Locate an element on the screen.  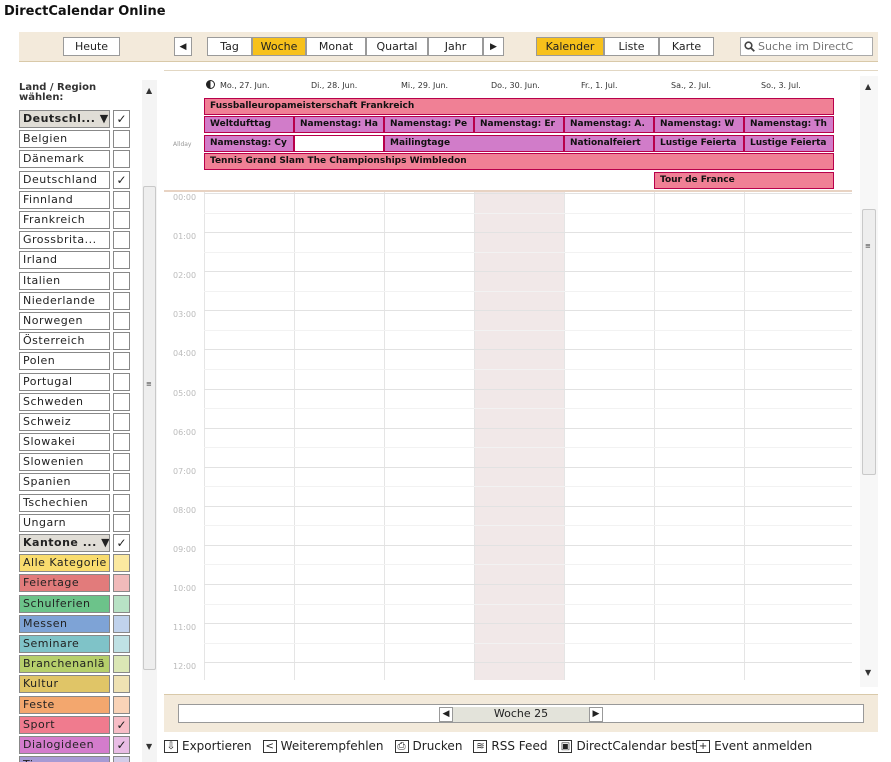
country-item: Finnland is located at coordinates (77, 200).